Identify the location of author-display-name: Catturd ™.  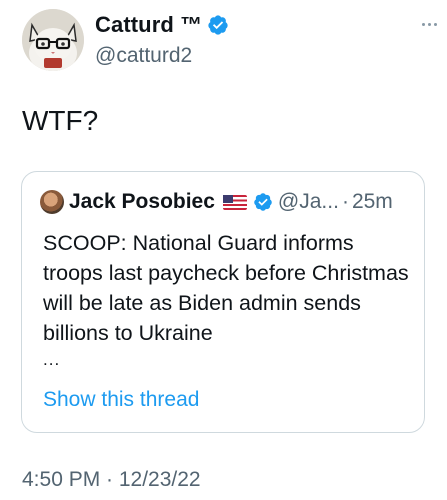
(148, 25).